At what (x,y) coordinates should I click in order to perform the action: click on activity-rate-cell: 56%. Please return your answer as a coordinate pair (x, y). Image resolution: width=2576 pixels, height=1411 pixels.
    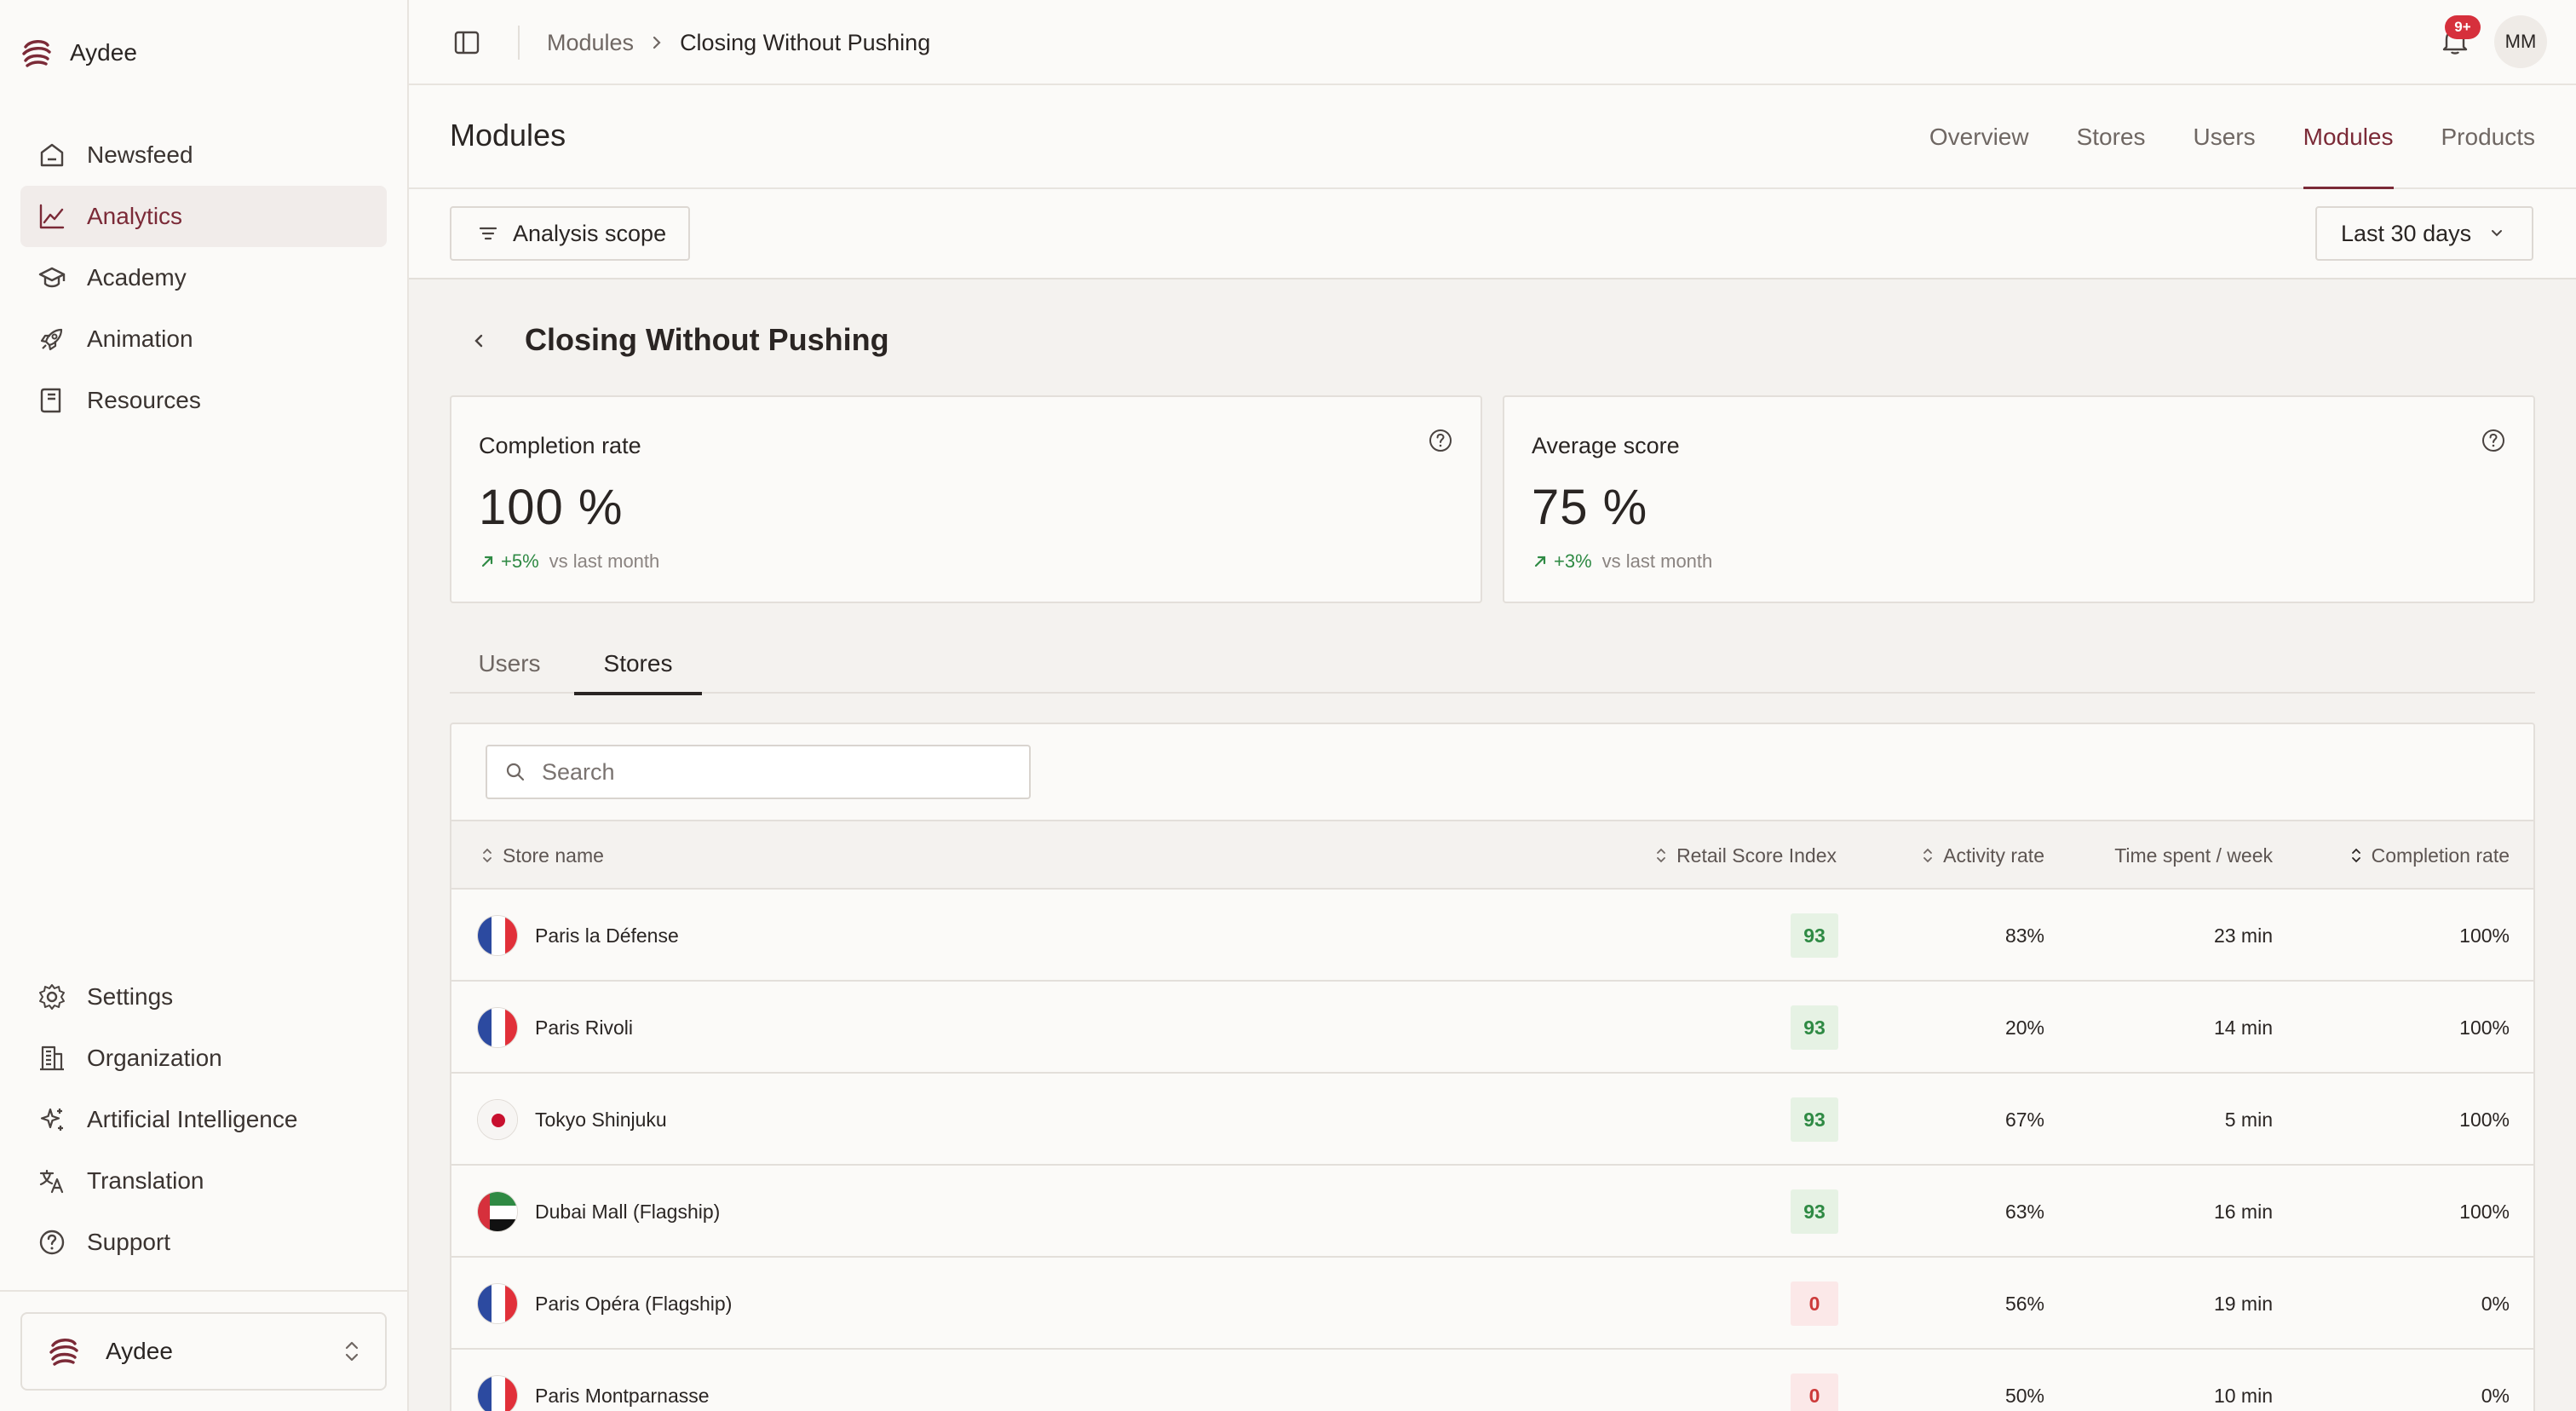
    Looking at the image, I should click on (2024, 1303).